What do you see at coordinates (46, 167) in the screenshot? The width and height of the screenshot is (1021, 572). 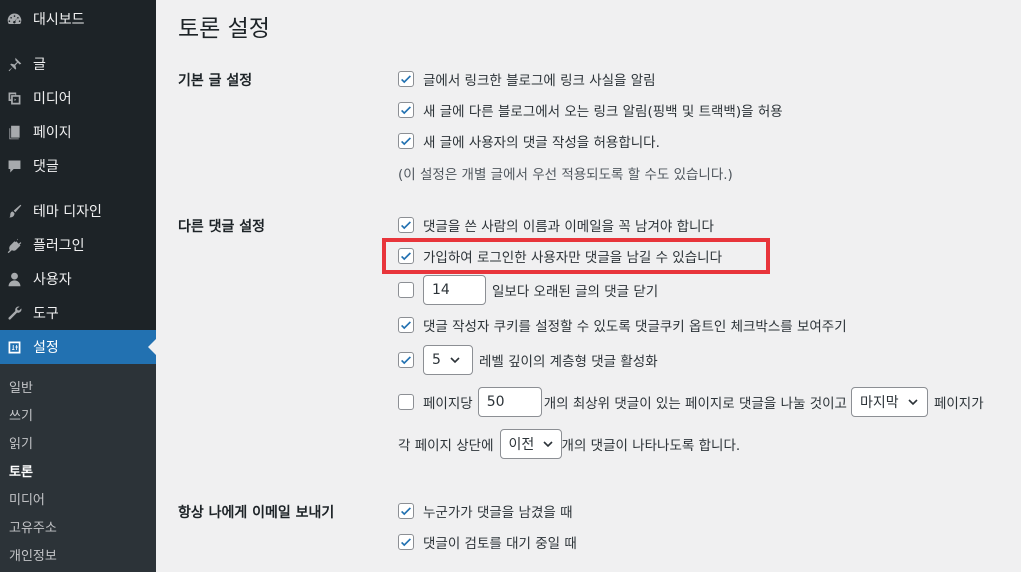 I see `sidebar-item-label: 댓글` at bounding box center [46, 167].